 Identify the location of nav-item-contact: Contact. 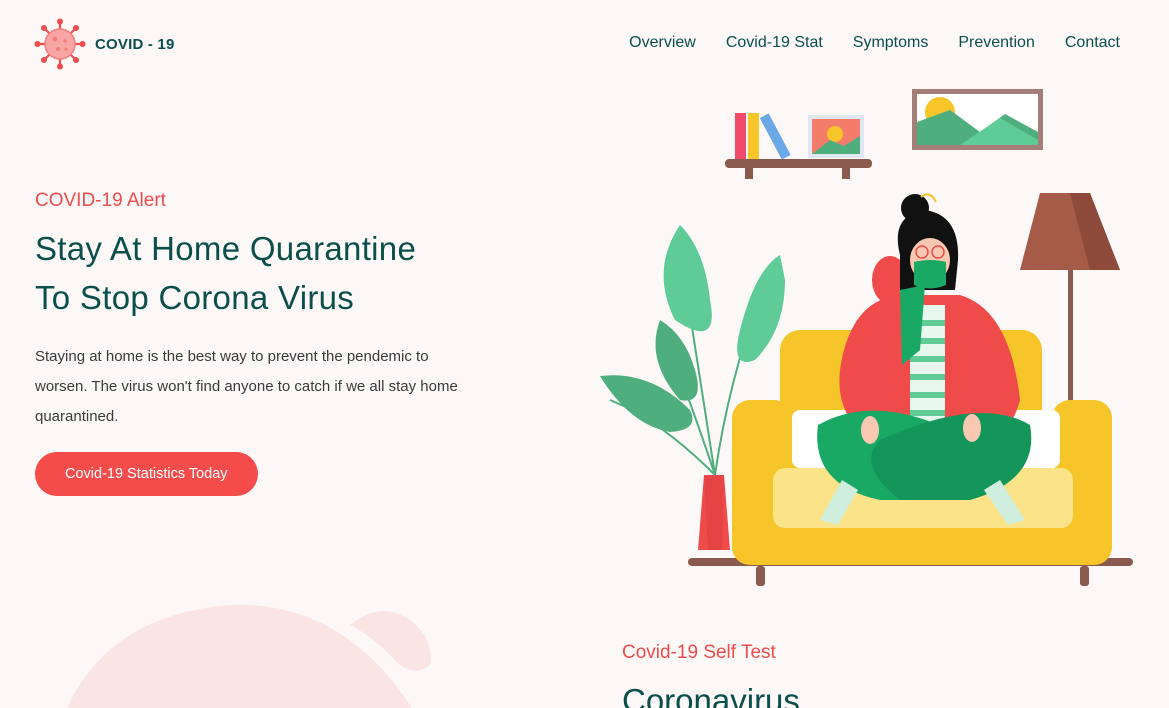
(1092, 43).